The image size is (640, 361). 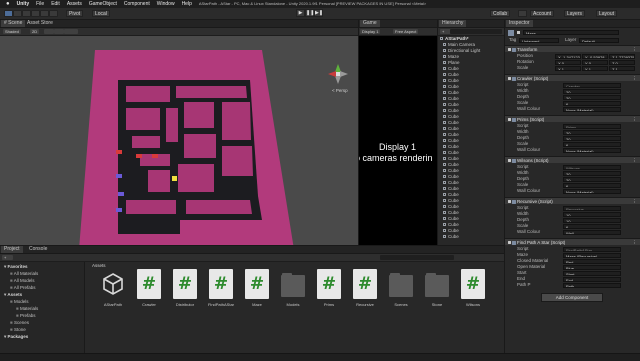 I want to click on menu-file: File, so click(x=40, y=4).